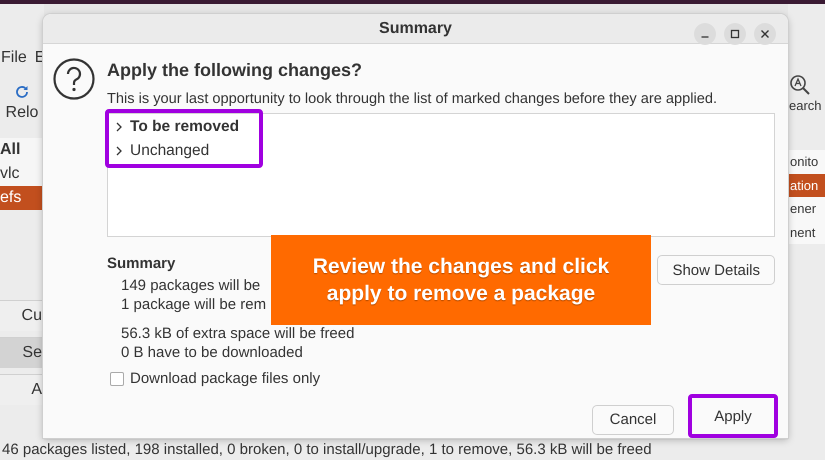 The width and height of the screenshot is (825, 460). Describe the element at coordinates (633, 419) in the screenshot. I see `dialog-button: Cancel` at that location.